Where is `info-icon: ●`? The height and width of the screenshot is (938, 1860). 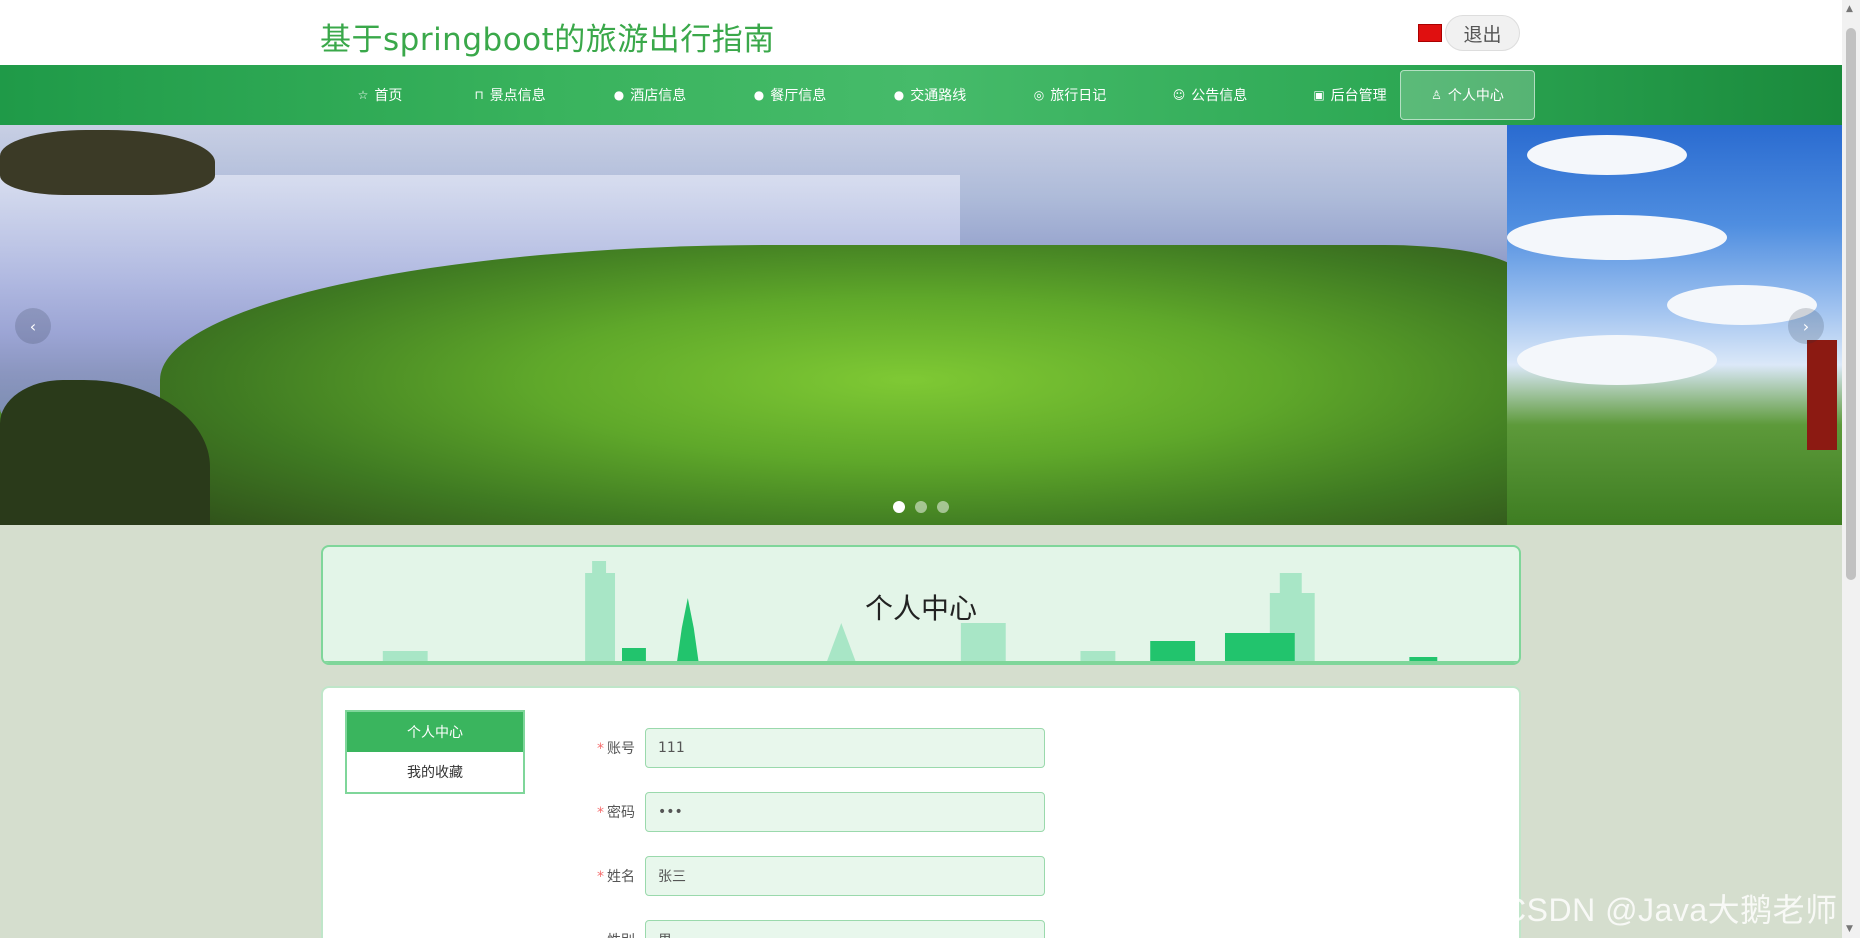
info-icon: ● is located at coordinates (899, 95).